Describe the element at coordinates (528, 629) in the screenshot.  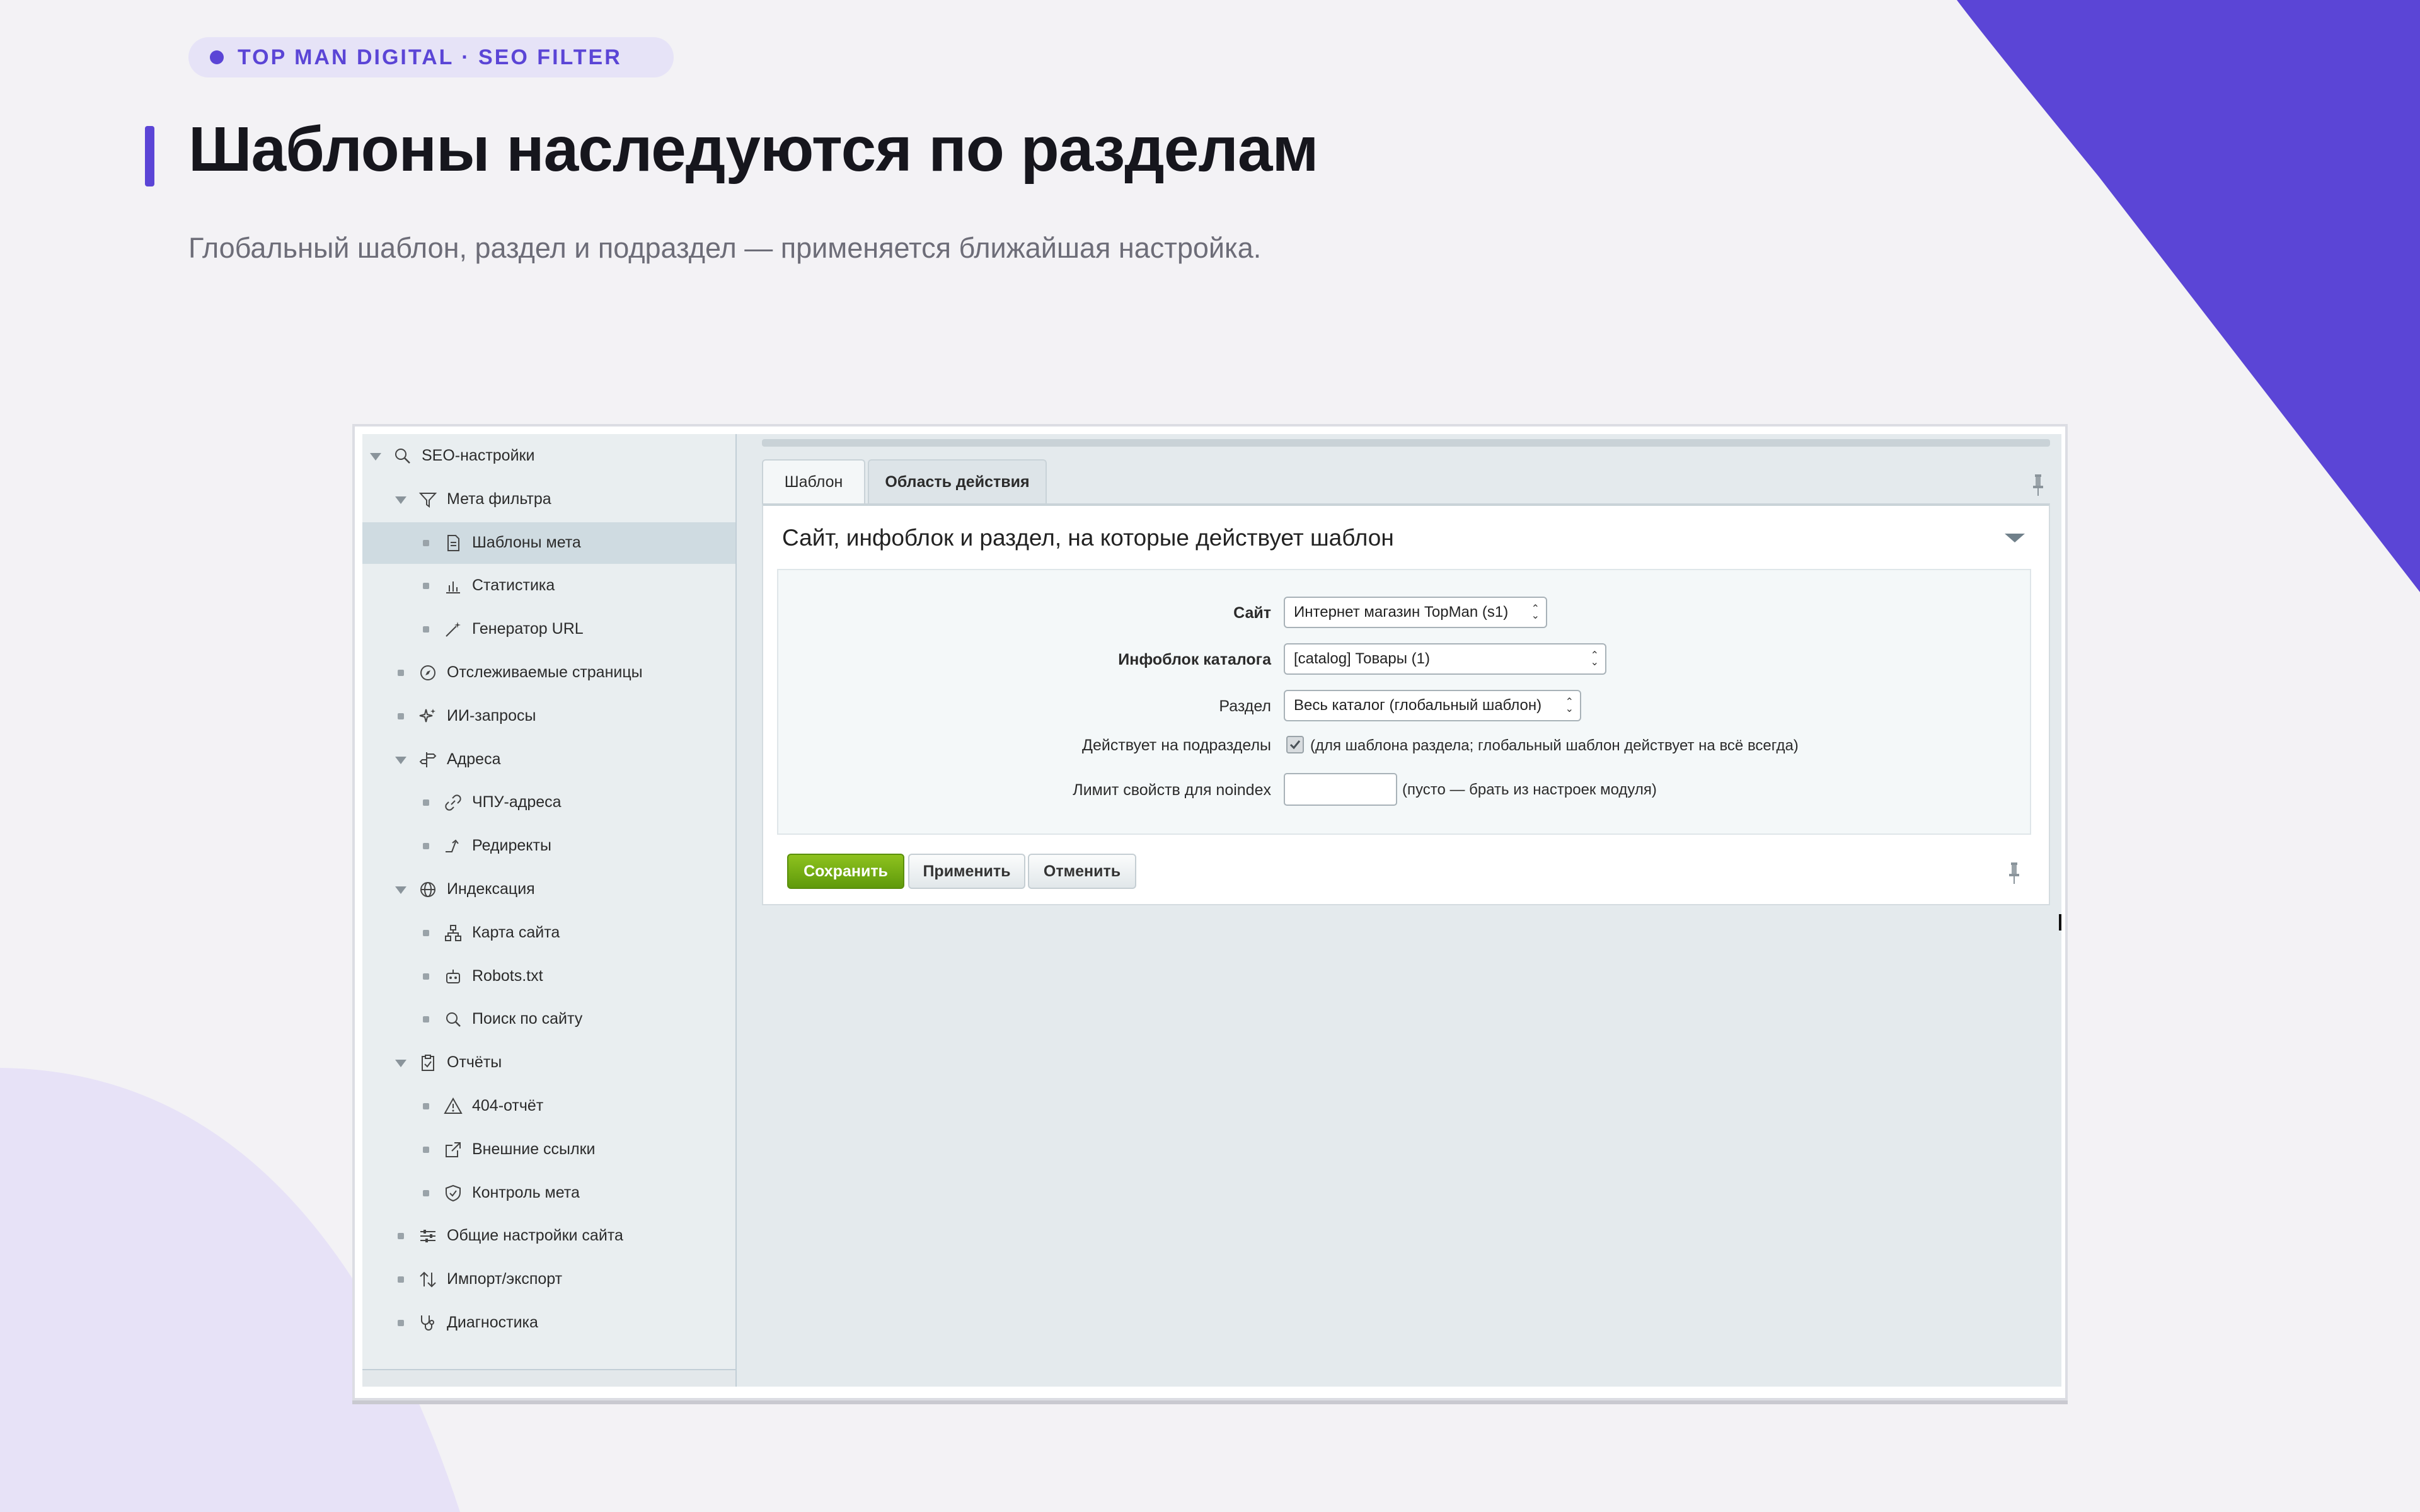
I see `sidebar-item-label: Генератор URL` at that location.